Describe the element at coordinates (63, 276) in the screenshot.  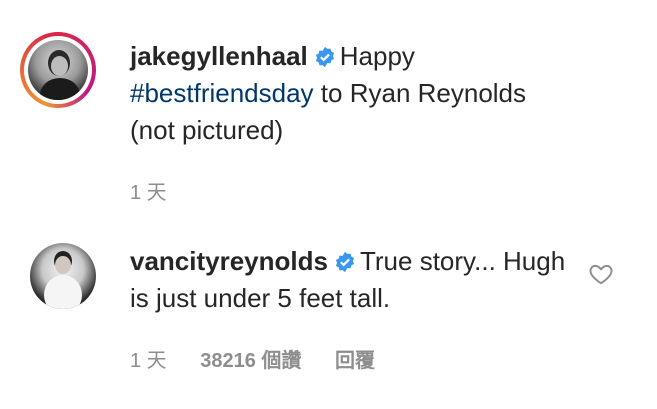
I see `avatar-vancityreynolds` at that location.